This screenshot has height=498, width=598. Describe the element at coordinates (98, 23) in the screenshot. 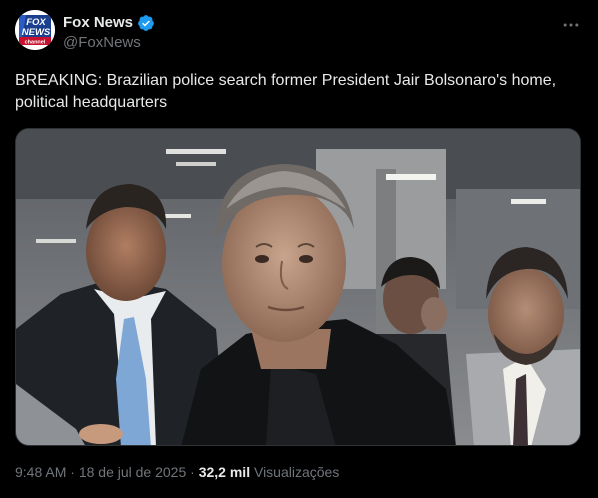

I see `author-display-name: Fox News` at that location.